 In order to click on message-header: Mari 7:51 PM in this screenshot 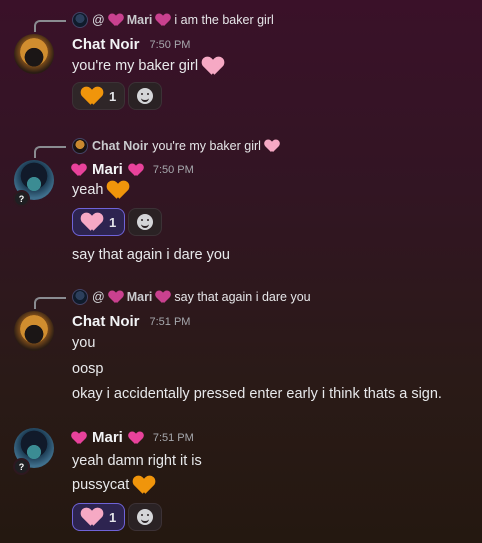, I will do `click(133, 437)`.